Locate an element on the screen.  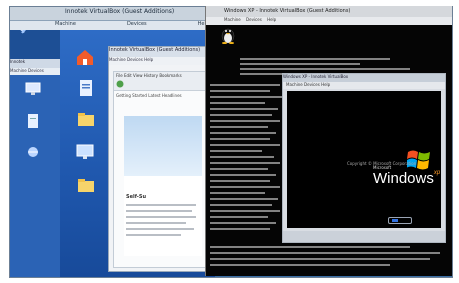
browser-menu-file: File is located at coordinates (119, 75).